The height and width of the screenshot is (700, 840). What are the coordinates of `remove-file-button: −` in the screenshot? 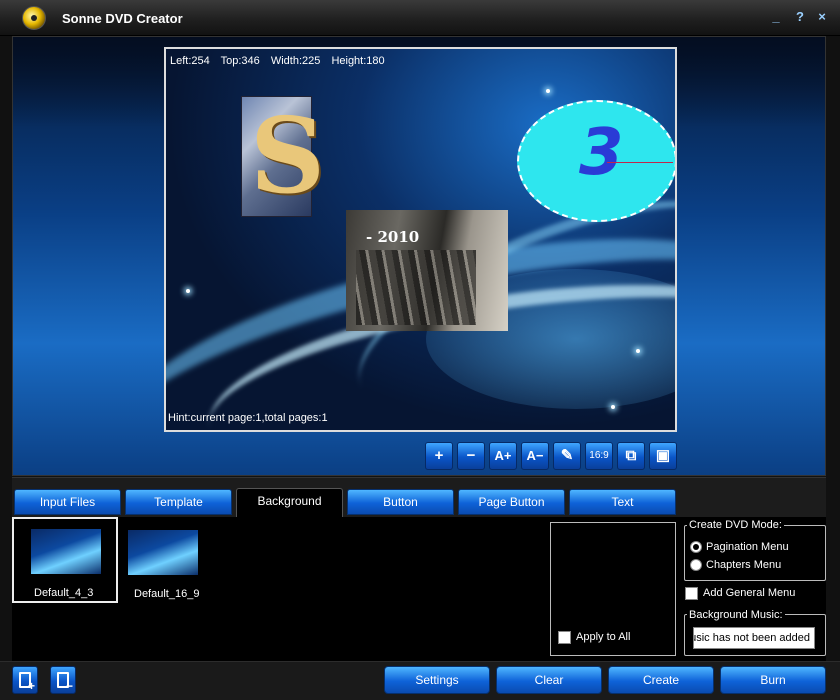 It's located at (63, 680).